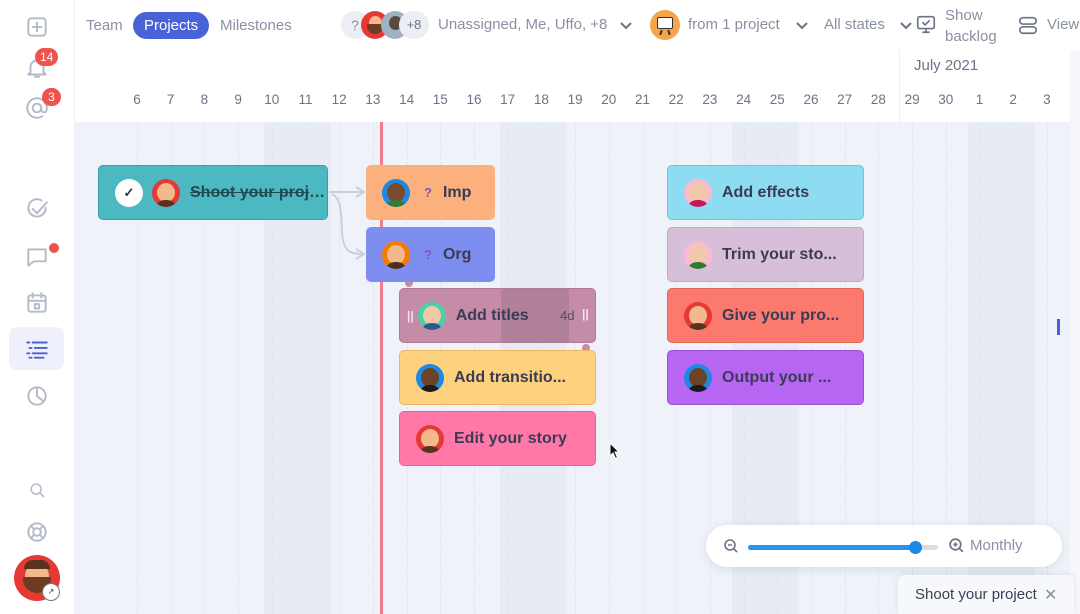 This screenshot has width=1080, height=614. Describe the element at coordinates (734, 24) in the screenshot. I see `project-filter: from 1 project` at that location.